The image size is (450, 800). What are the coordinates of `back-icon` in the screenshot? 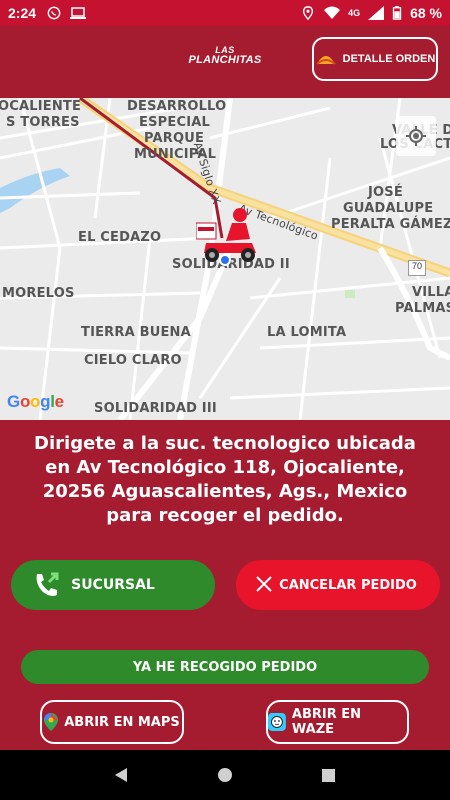 It's located at (122, 775).